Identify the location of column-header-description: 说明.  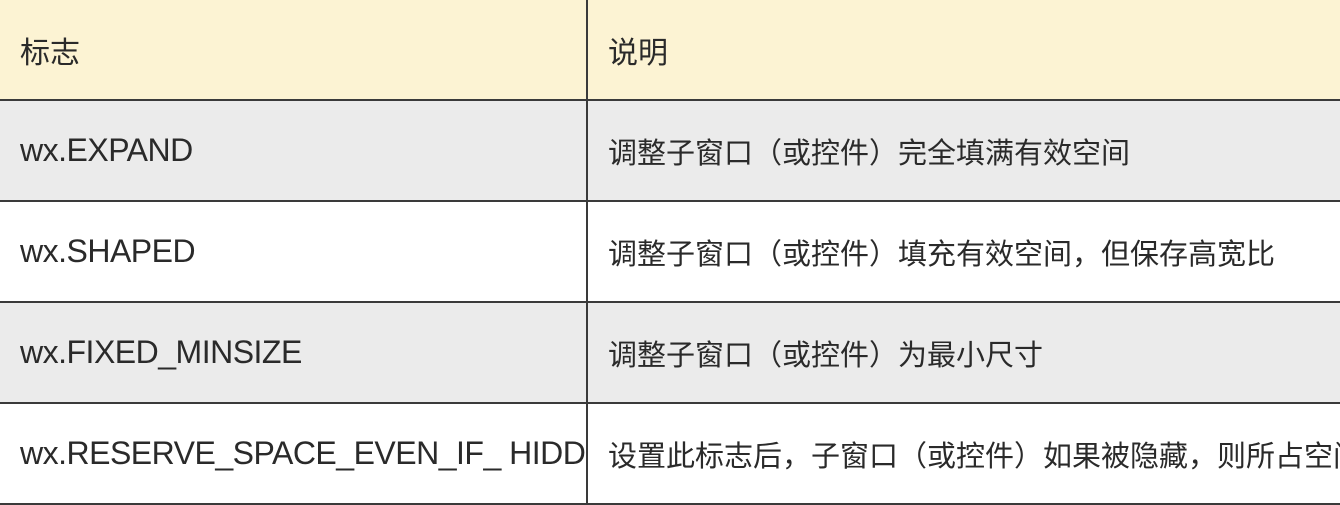
(963, 50).